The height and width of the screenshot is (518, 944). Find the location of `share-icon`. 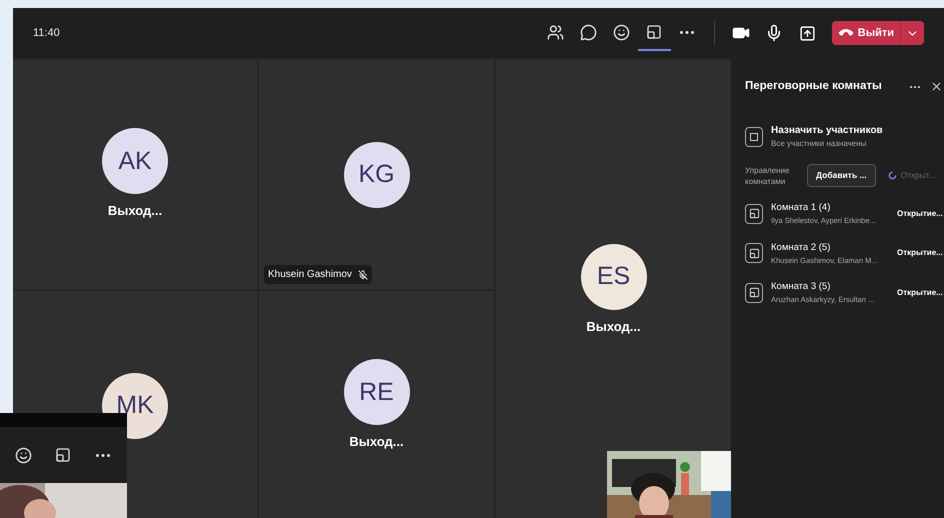

share-icon is located at coordinates (807, 33).